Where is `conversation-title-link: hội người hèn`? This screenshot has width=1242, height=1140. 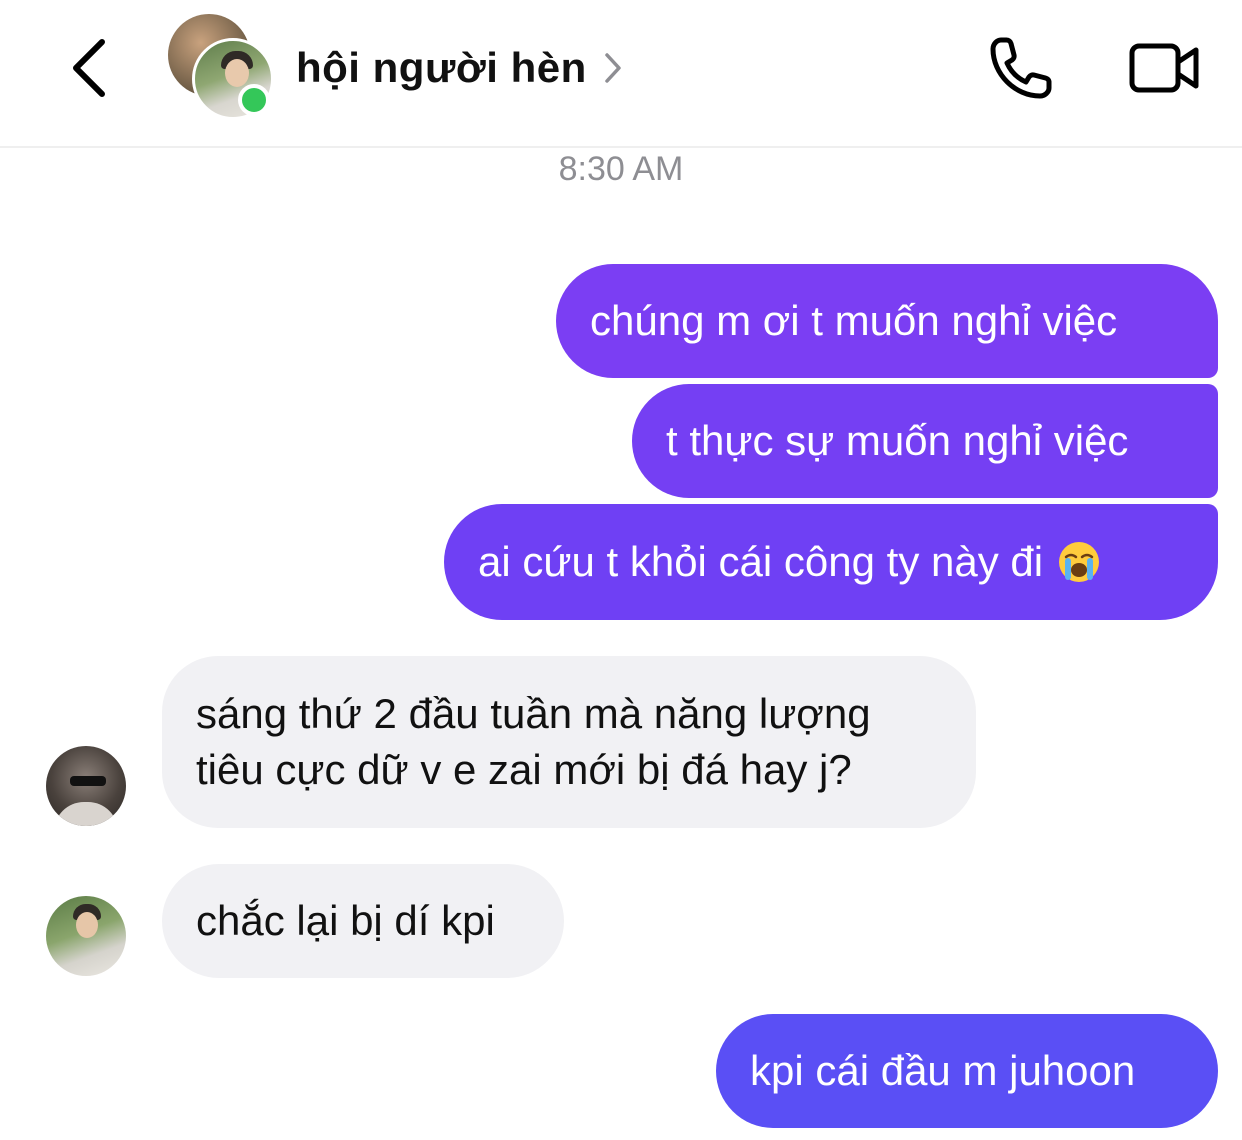
conversation-title-link: hội người hèn is located at coordinates (459, 68).